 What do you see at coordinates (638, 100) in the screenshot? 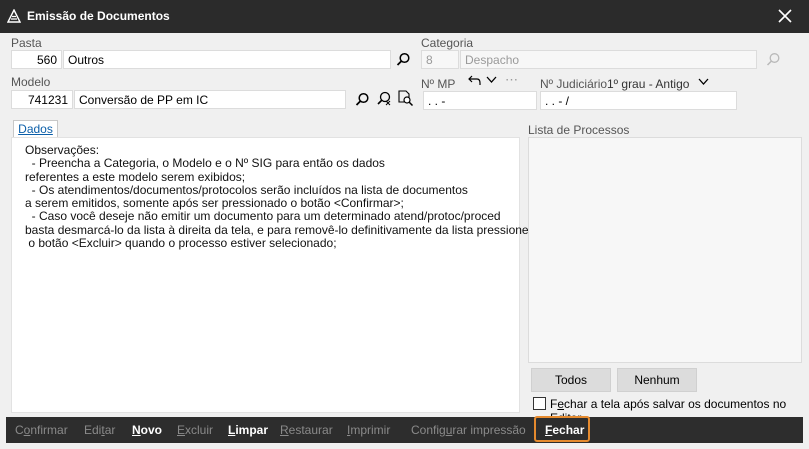
I see `njud-field: . . - /` at bounding box center [638, 100].